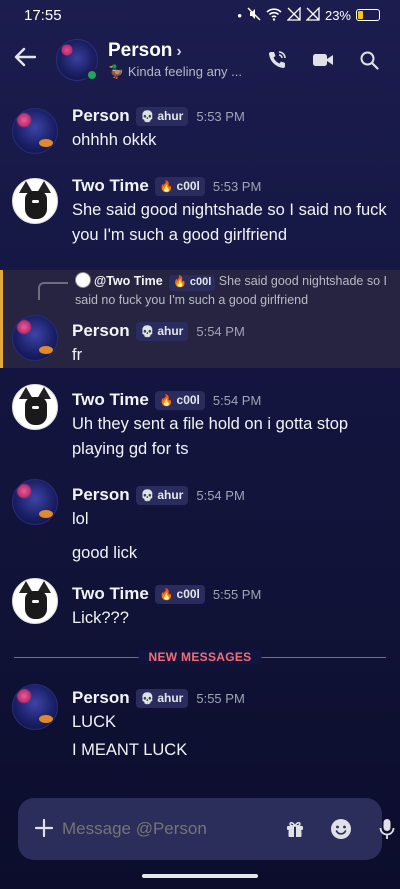  What do you see at coordinates (44, 829) in the screenshot?
I see `plus-icon` at bounding box center [44, 829].